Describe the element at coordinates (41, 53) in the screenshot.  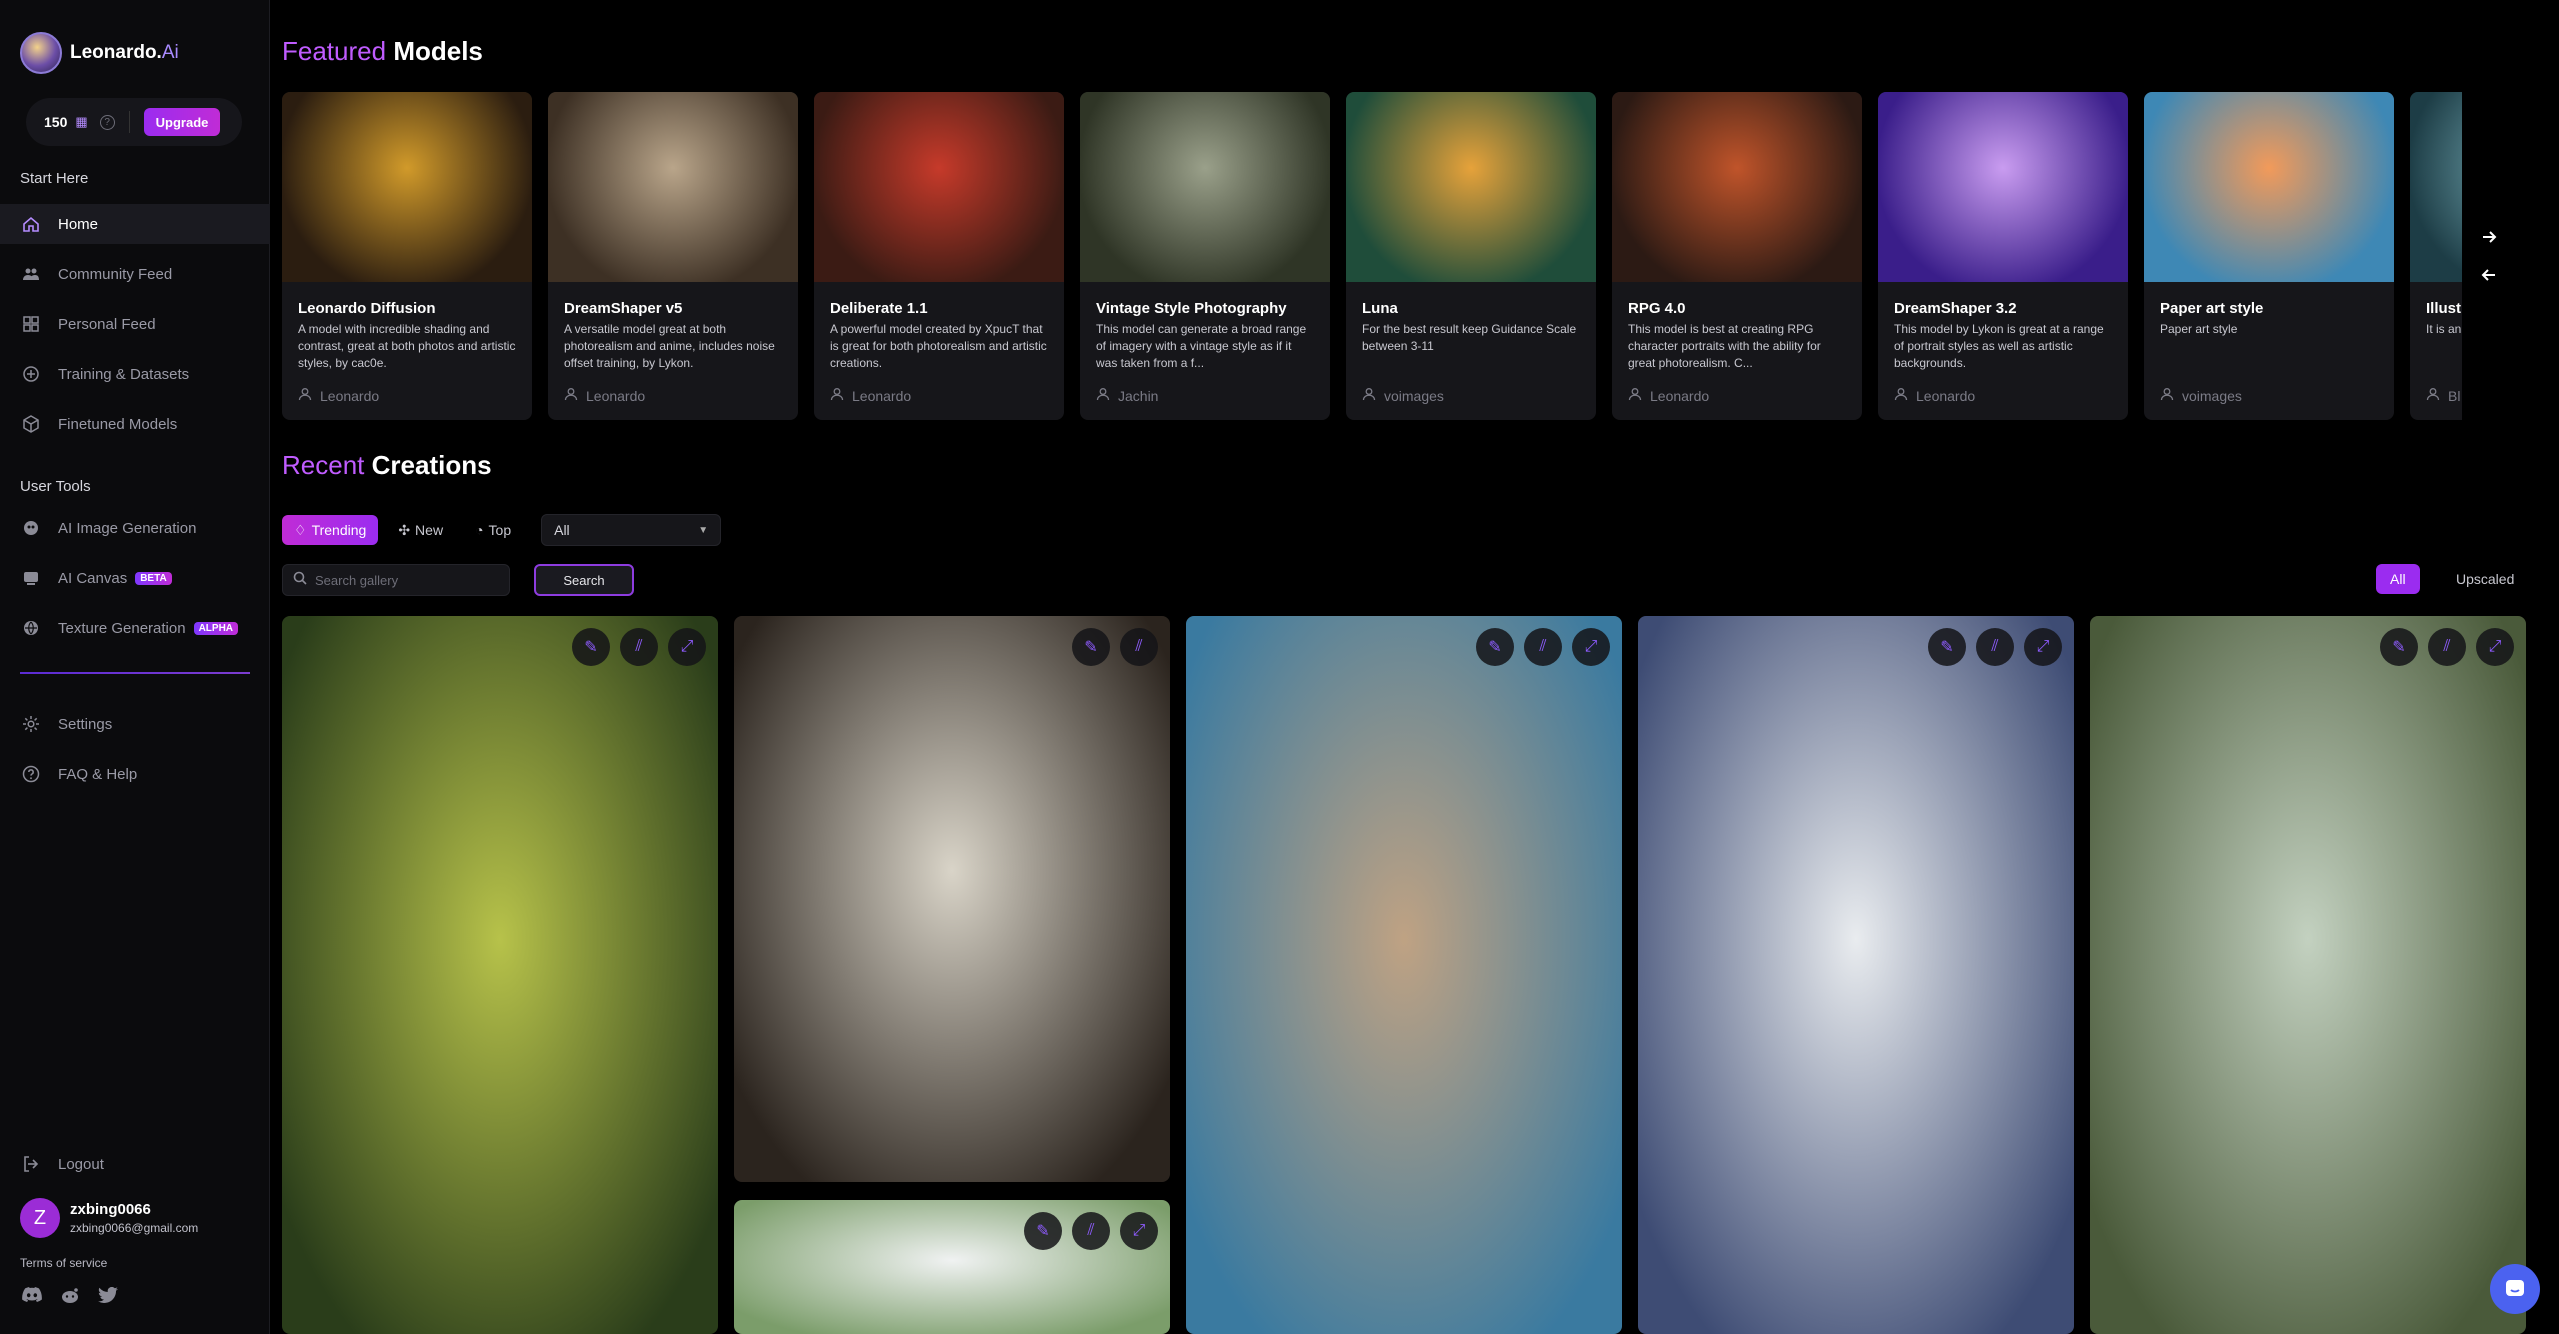
I see `brand-logo` at that location.